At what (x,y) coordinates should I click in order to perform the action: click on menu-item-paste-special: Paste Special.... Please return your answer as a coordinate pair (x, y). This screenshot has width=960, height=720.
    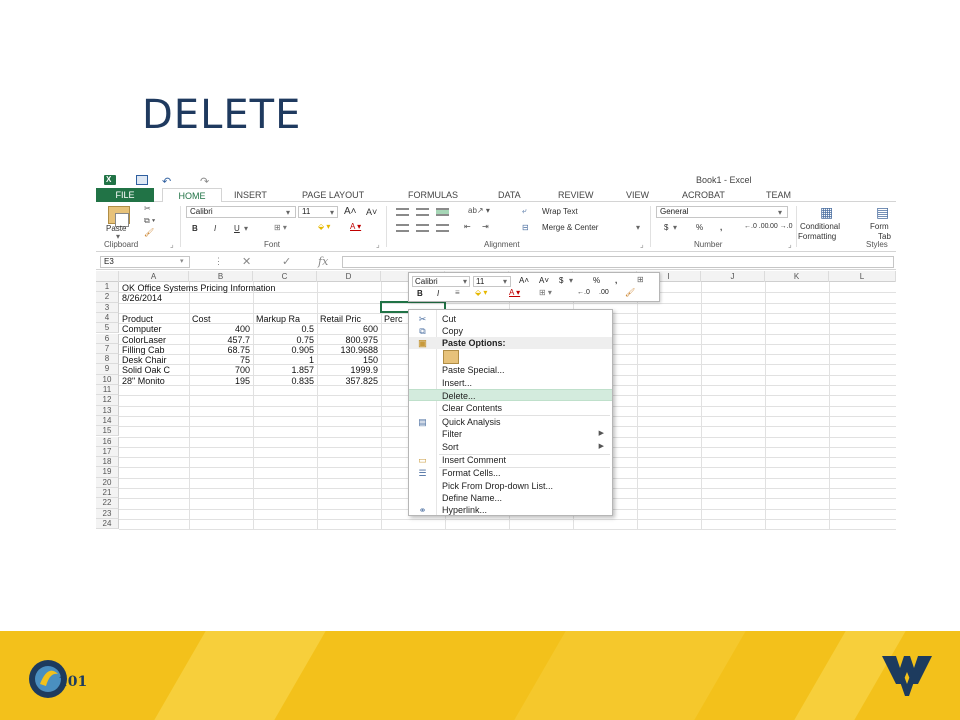
    Looking at the image, I should click on (510, 370).